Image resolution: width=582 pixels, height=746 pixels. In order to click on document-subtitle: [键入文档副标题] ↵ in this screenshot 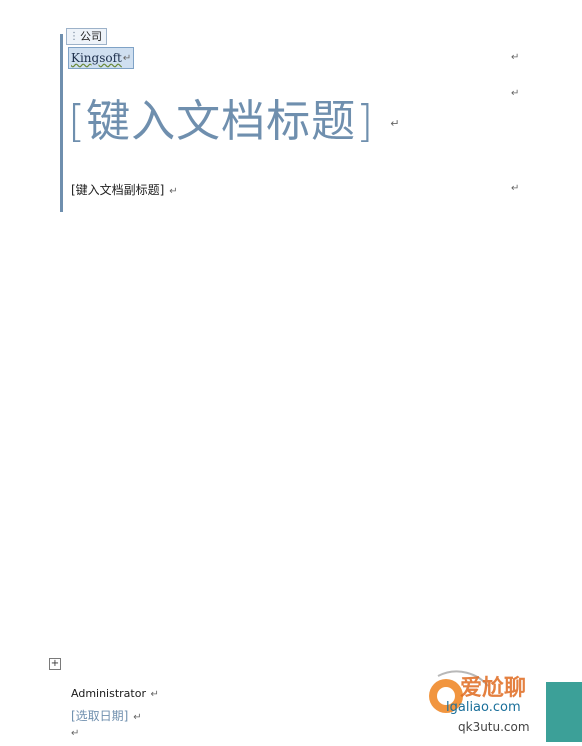, I will do `click(124, 189)`.